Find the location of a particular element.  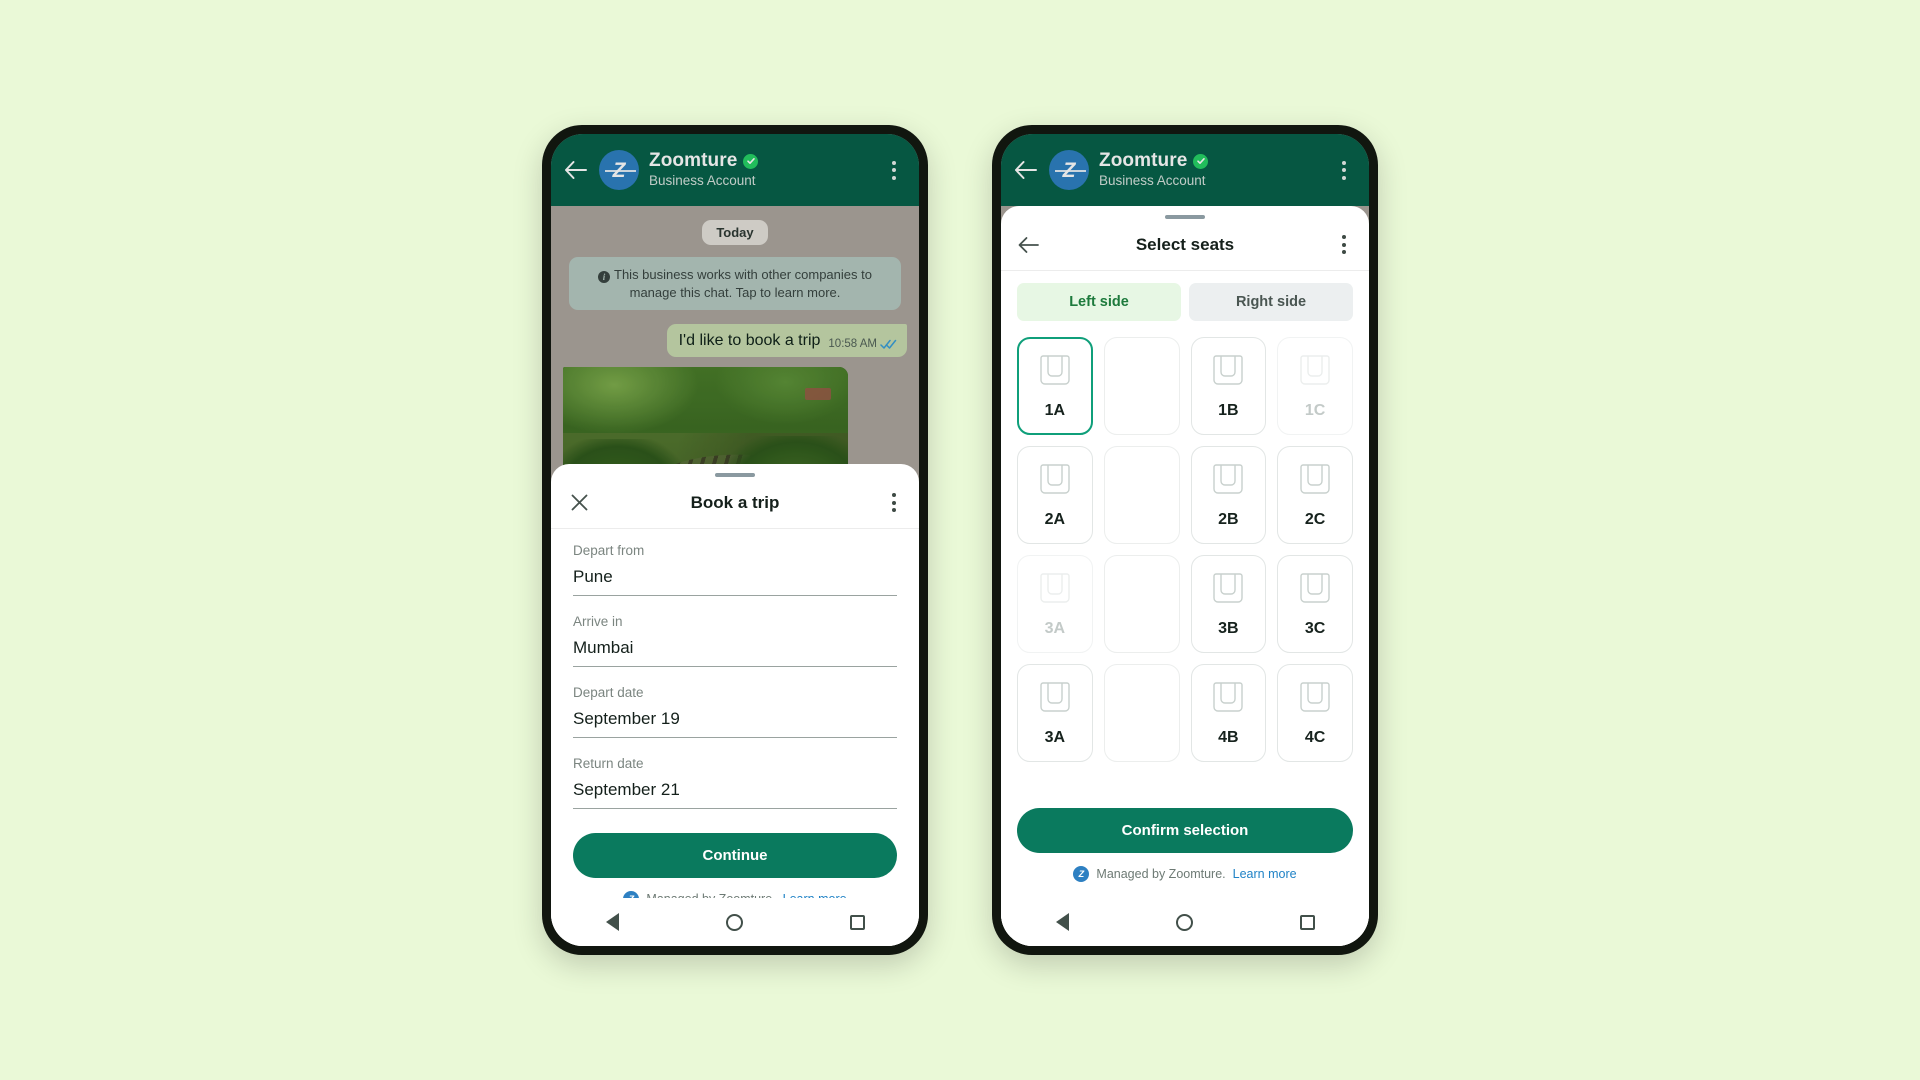

field-label: Return date is located at coordinates (608, 763).